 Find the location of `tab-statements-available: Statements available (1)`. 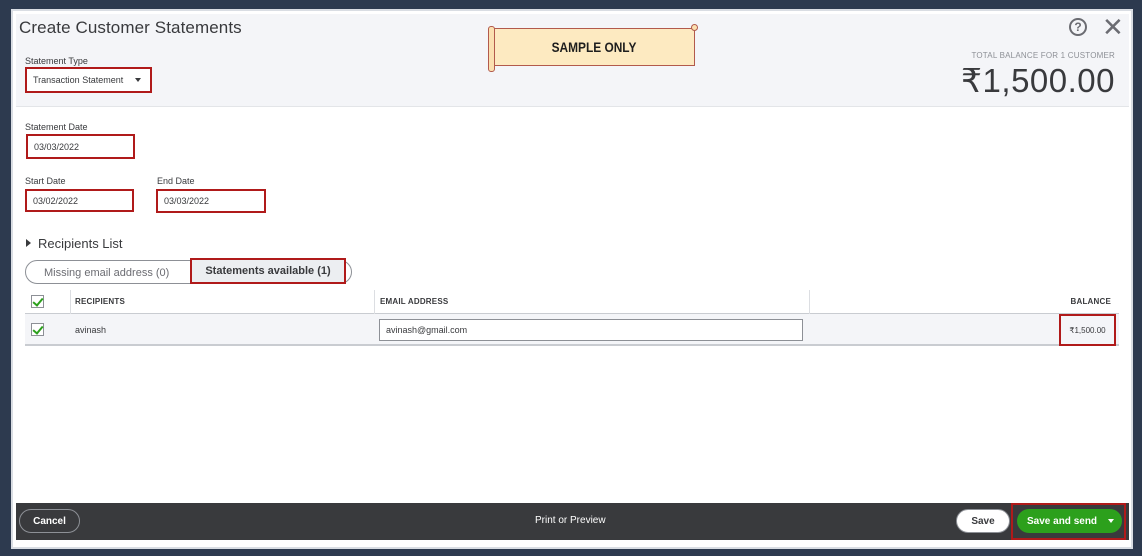

tab-statements-available: Statements available (1) is located at coordinates (268, 271).